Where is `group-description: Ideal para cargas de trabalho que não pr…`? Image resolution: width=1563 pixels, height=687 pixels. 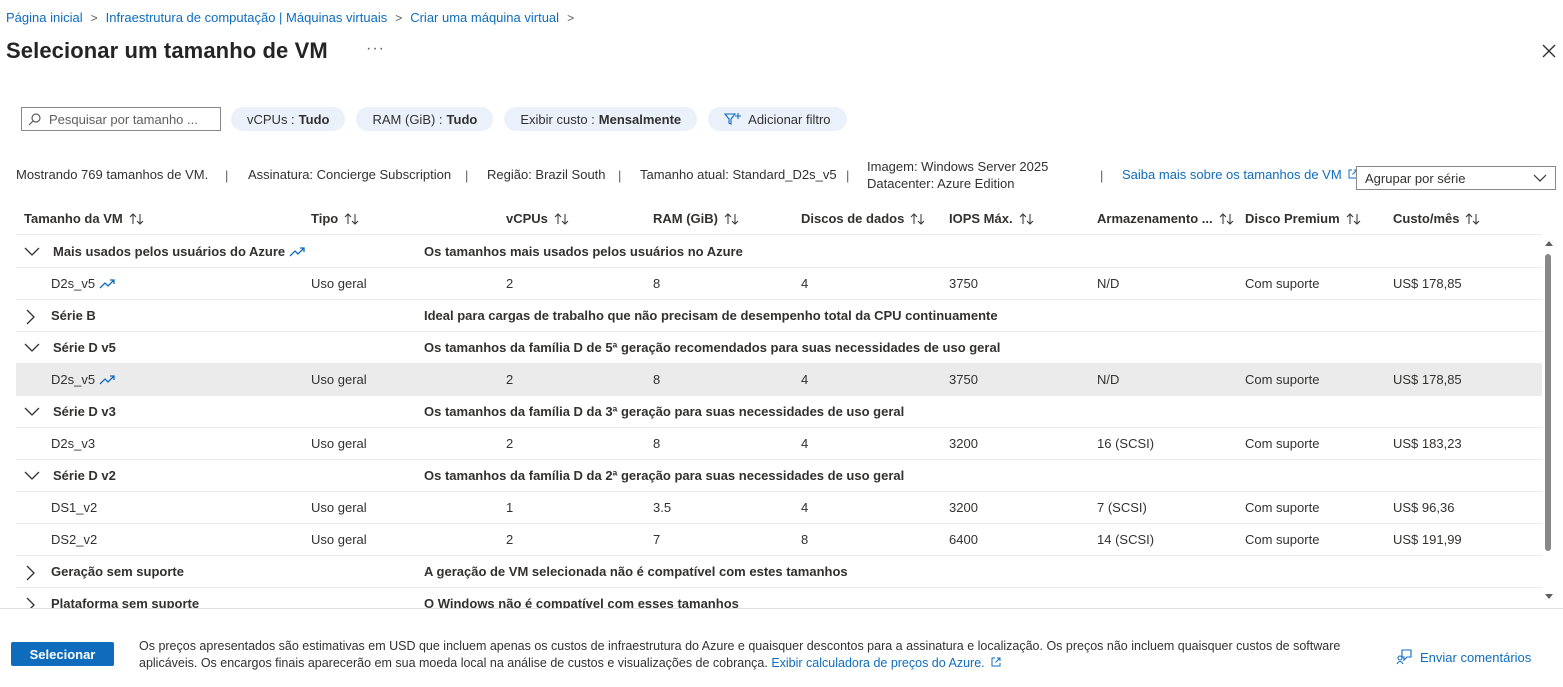 group-description: Ideal para cargas de trabalho que não pr… is located at coordinates (711, 315).